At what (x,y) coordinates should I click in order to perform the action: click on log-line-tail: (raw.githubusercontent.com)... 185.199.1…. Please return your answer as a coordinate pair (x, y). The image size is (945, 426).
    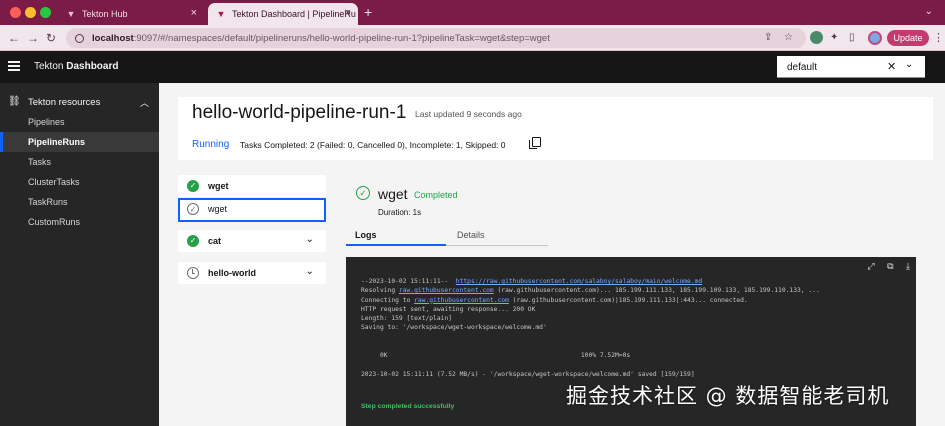
    Looking at the image, I should click on (656, 291).